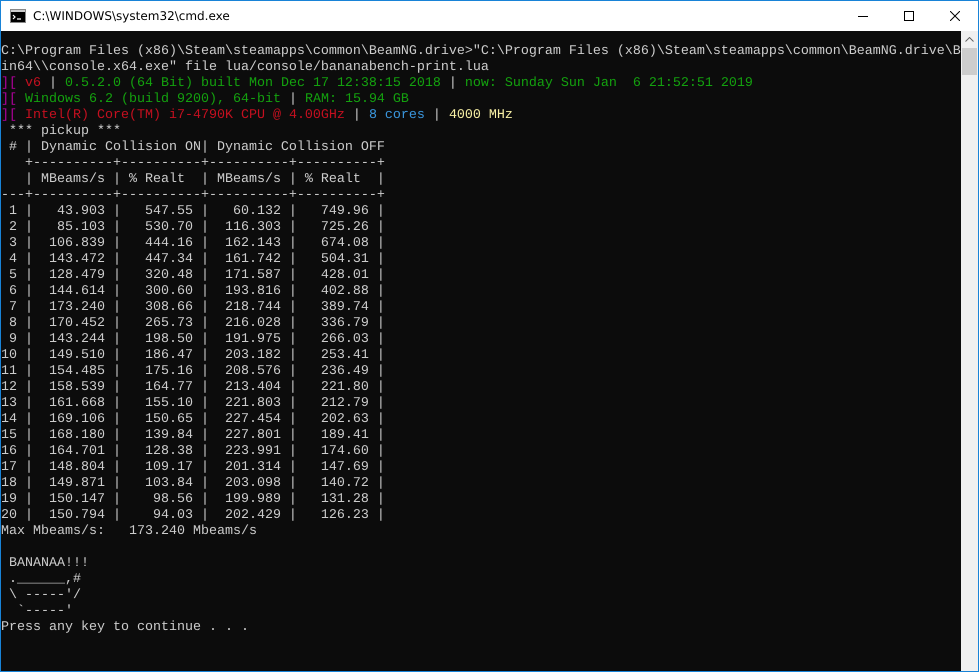 Image resolution: width=979 pixels, height=672 pixels. What do you see at coordinates (196, 291) in the screenshot?
I see `console-text: 6 | 144.614 | 300.60 | 193.816 | 402.88 |` at bounding box center [196, 291].